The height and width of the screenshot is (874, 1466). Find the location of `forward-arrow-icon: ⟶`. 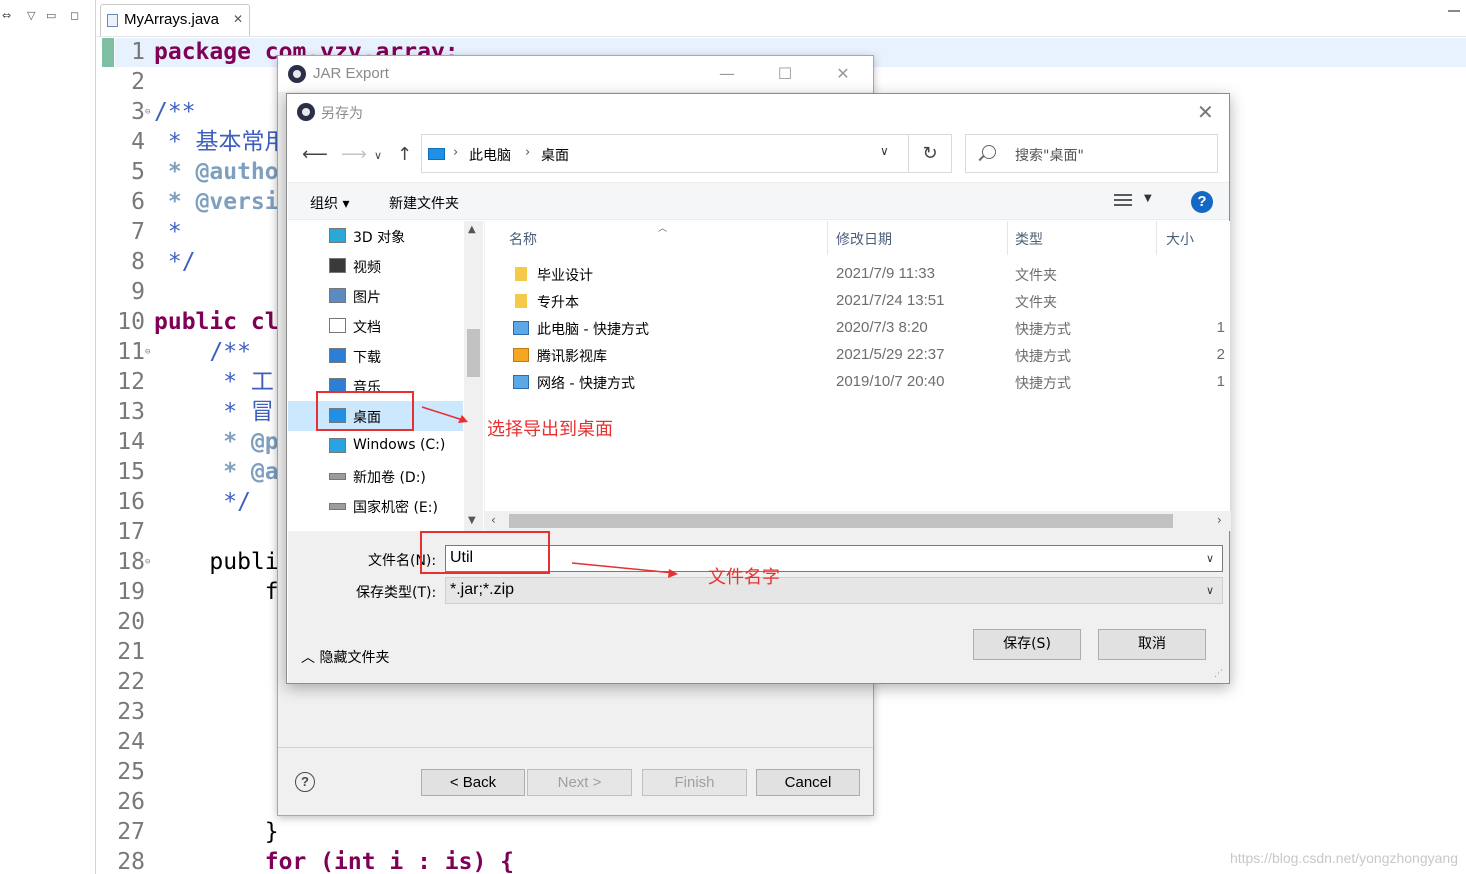

forward-arrow-icon: ⟶ is located at coordinates (354, 154).